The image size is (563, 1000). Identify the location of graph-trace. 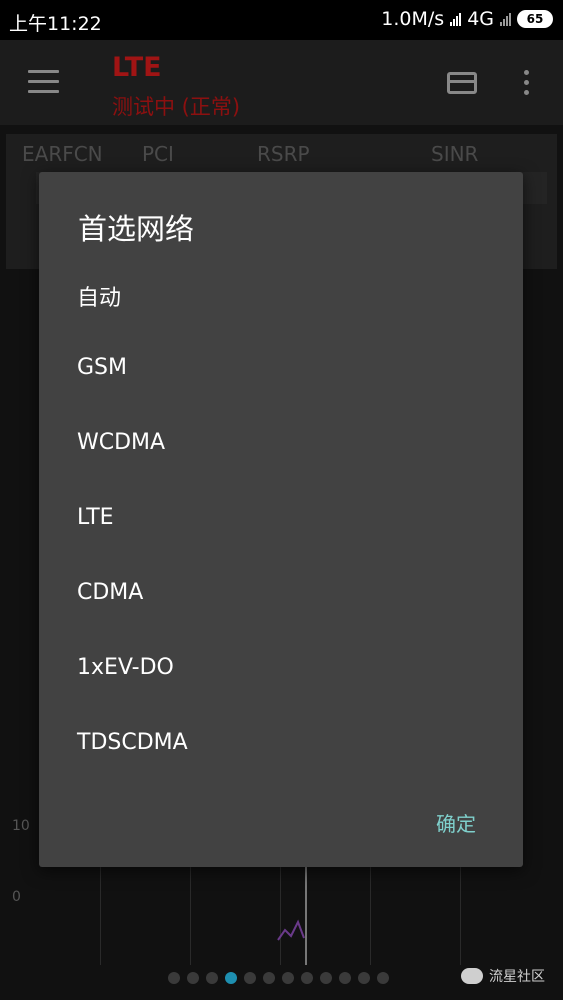
(291, 930).